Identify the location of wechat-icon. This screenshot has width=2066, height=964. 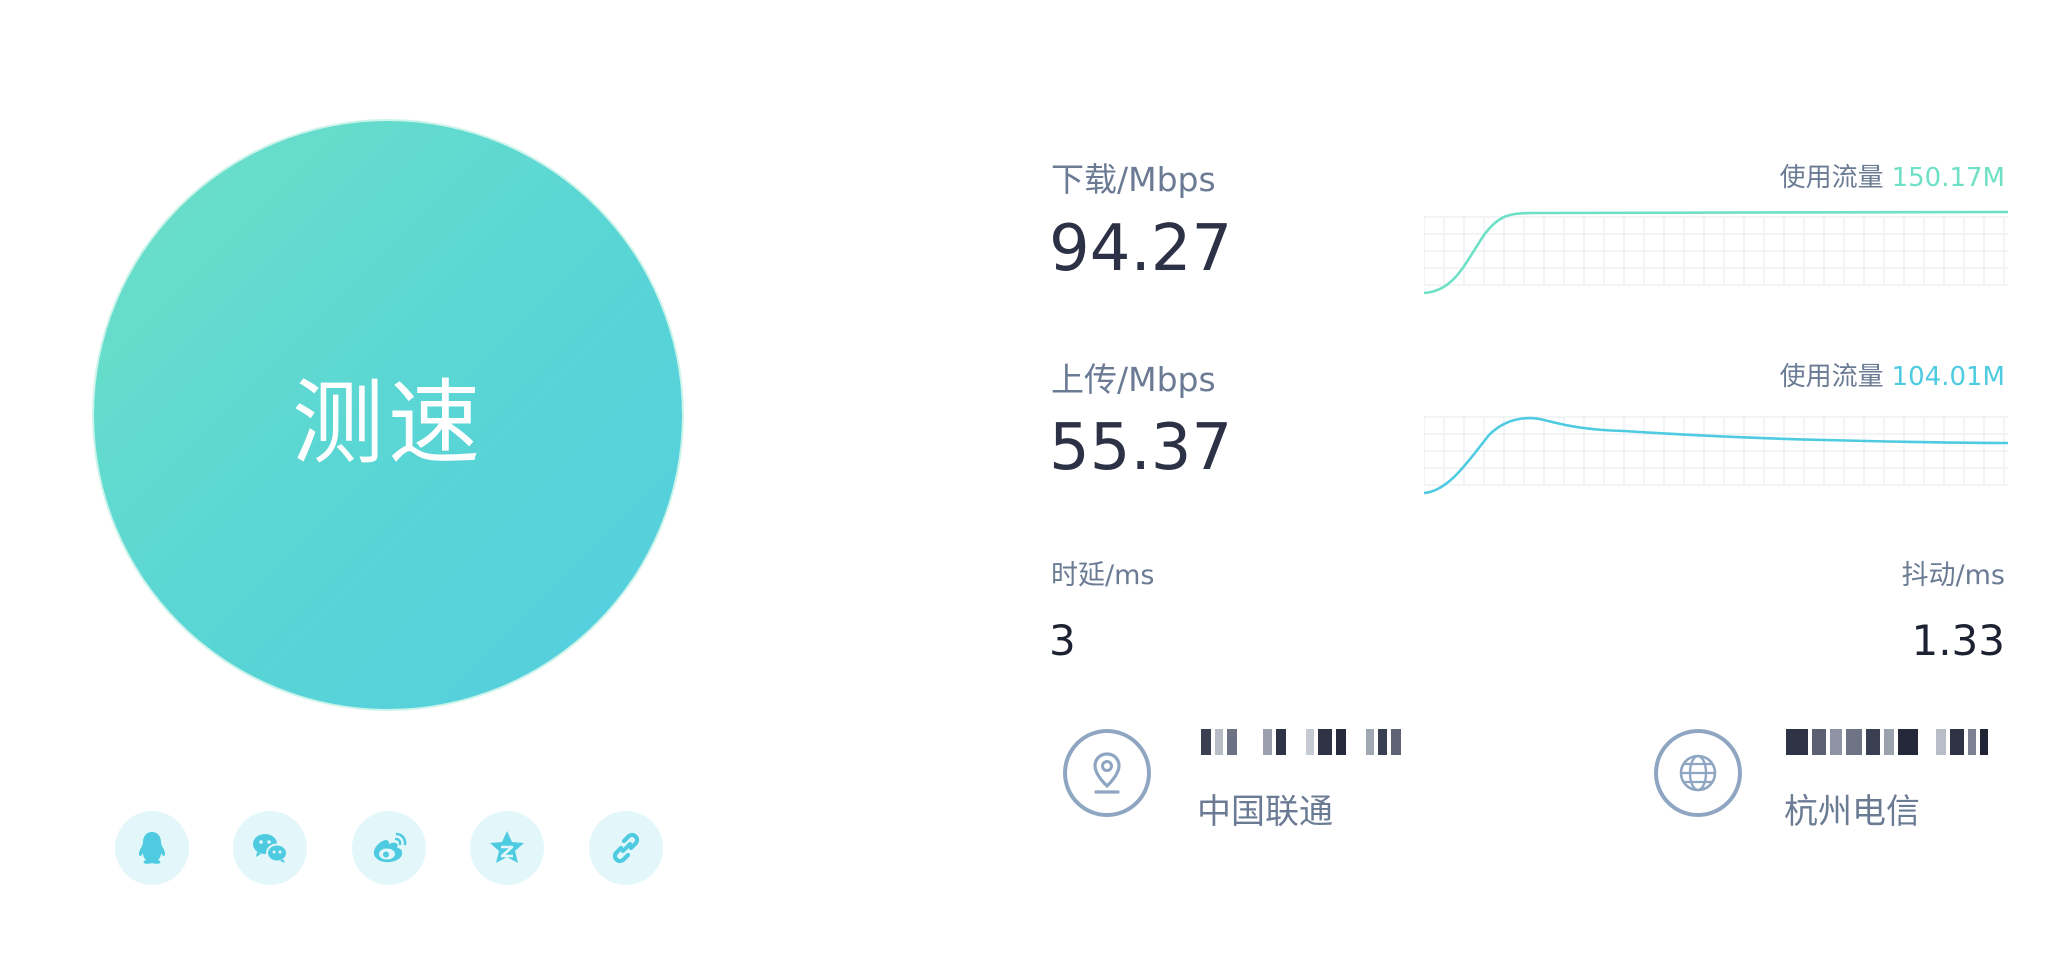
(270, 848).